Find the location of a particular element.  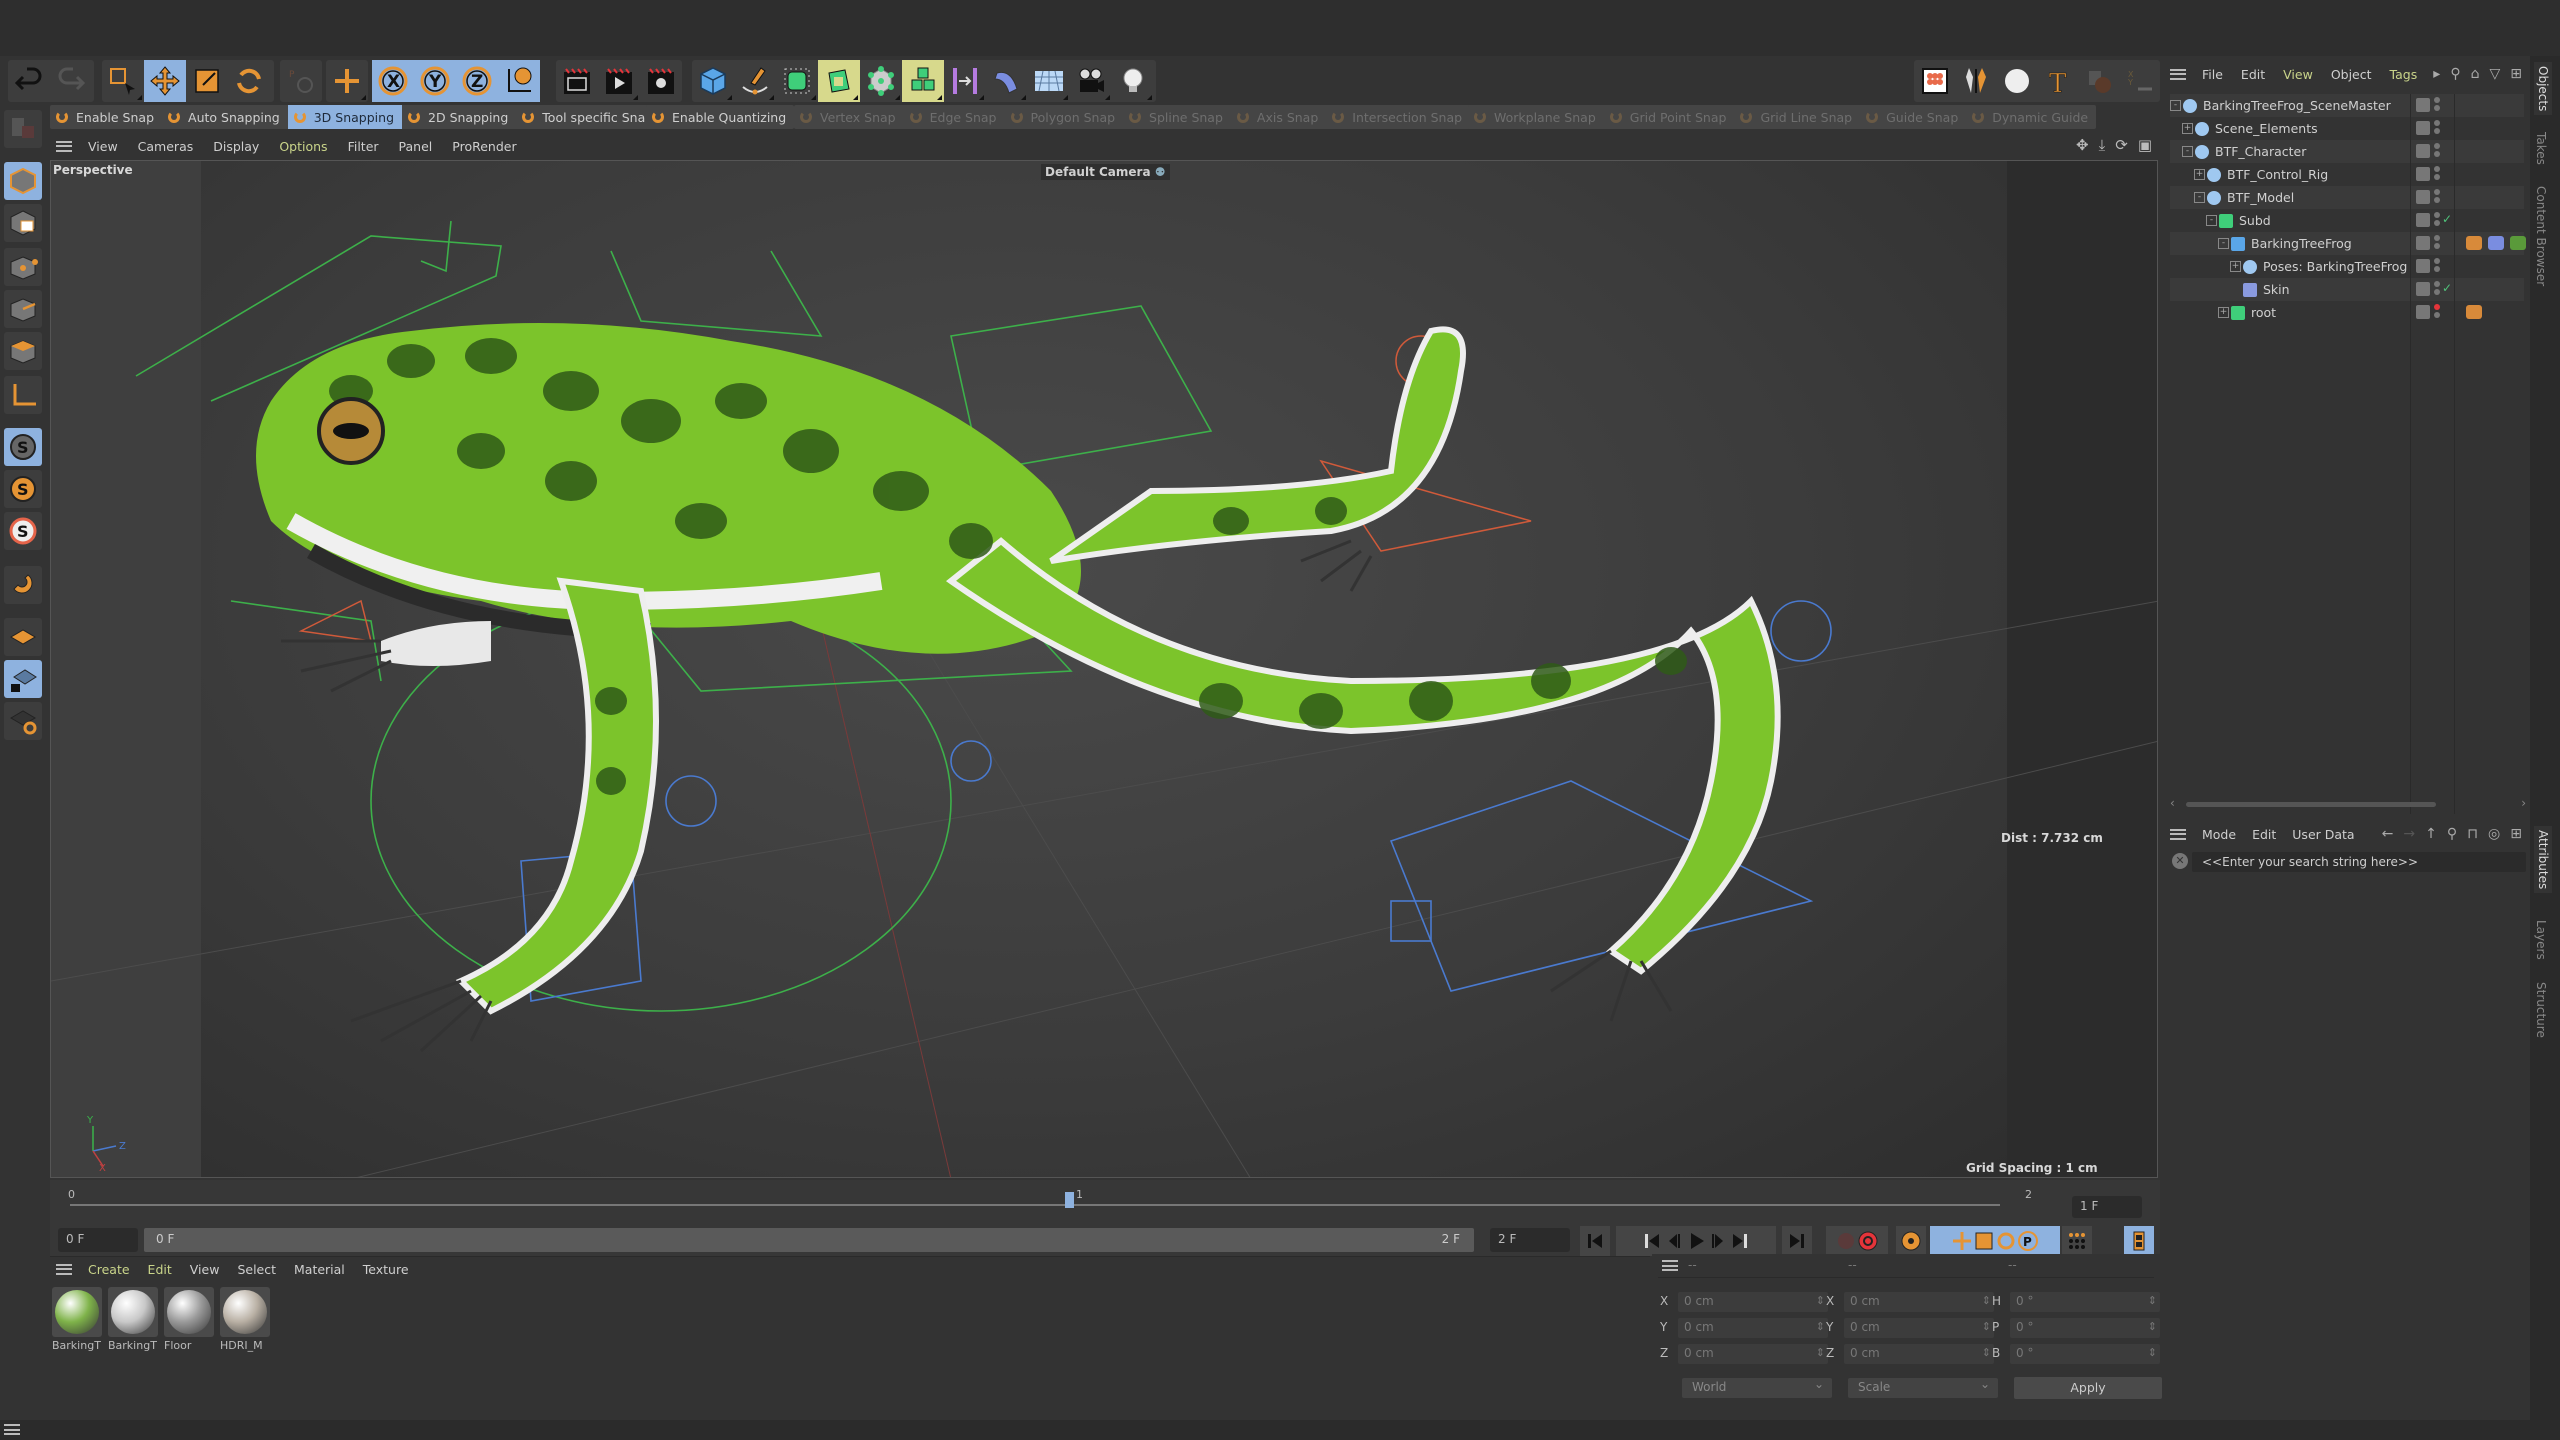

snap-toggle-tool-specific-snap: Tool specific Snap is located at coordinates (588, 117).